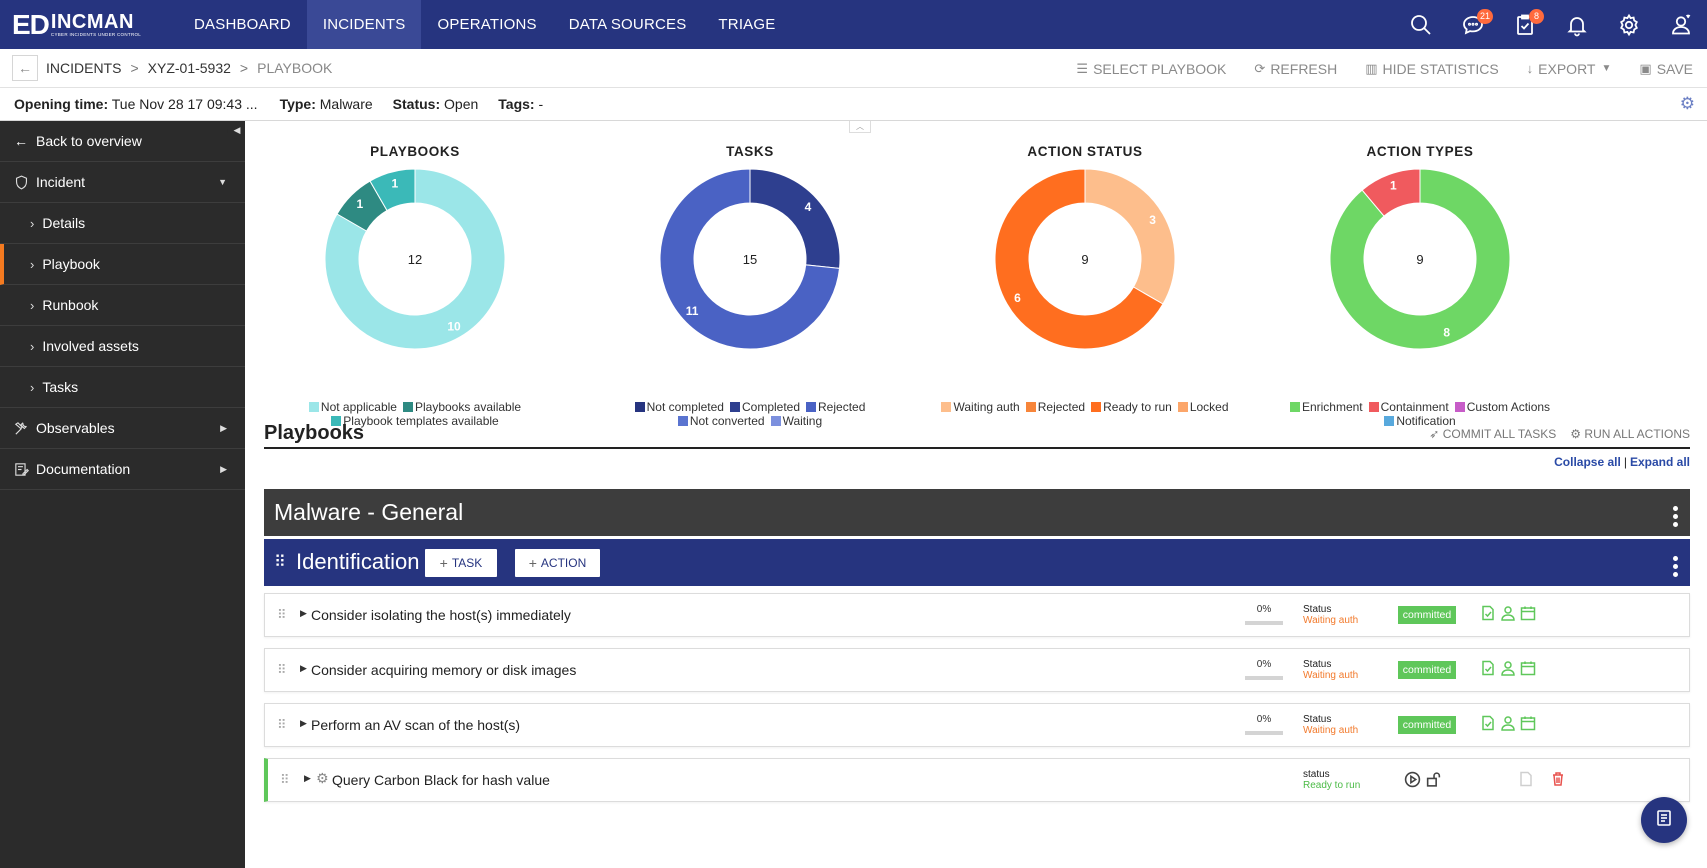  I want to click on sidebar-documentation: Documentation ▶, so click(122, 469).